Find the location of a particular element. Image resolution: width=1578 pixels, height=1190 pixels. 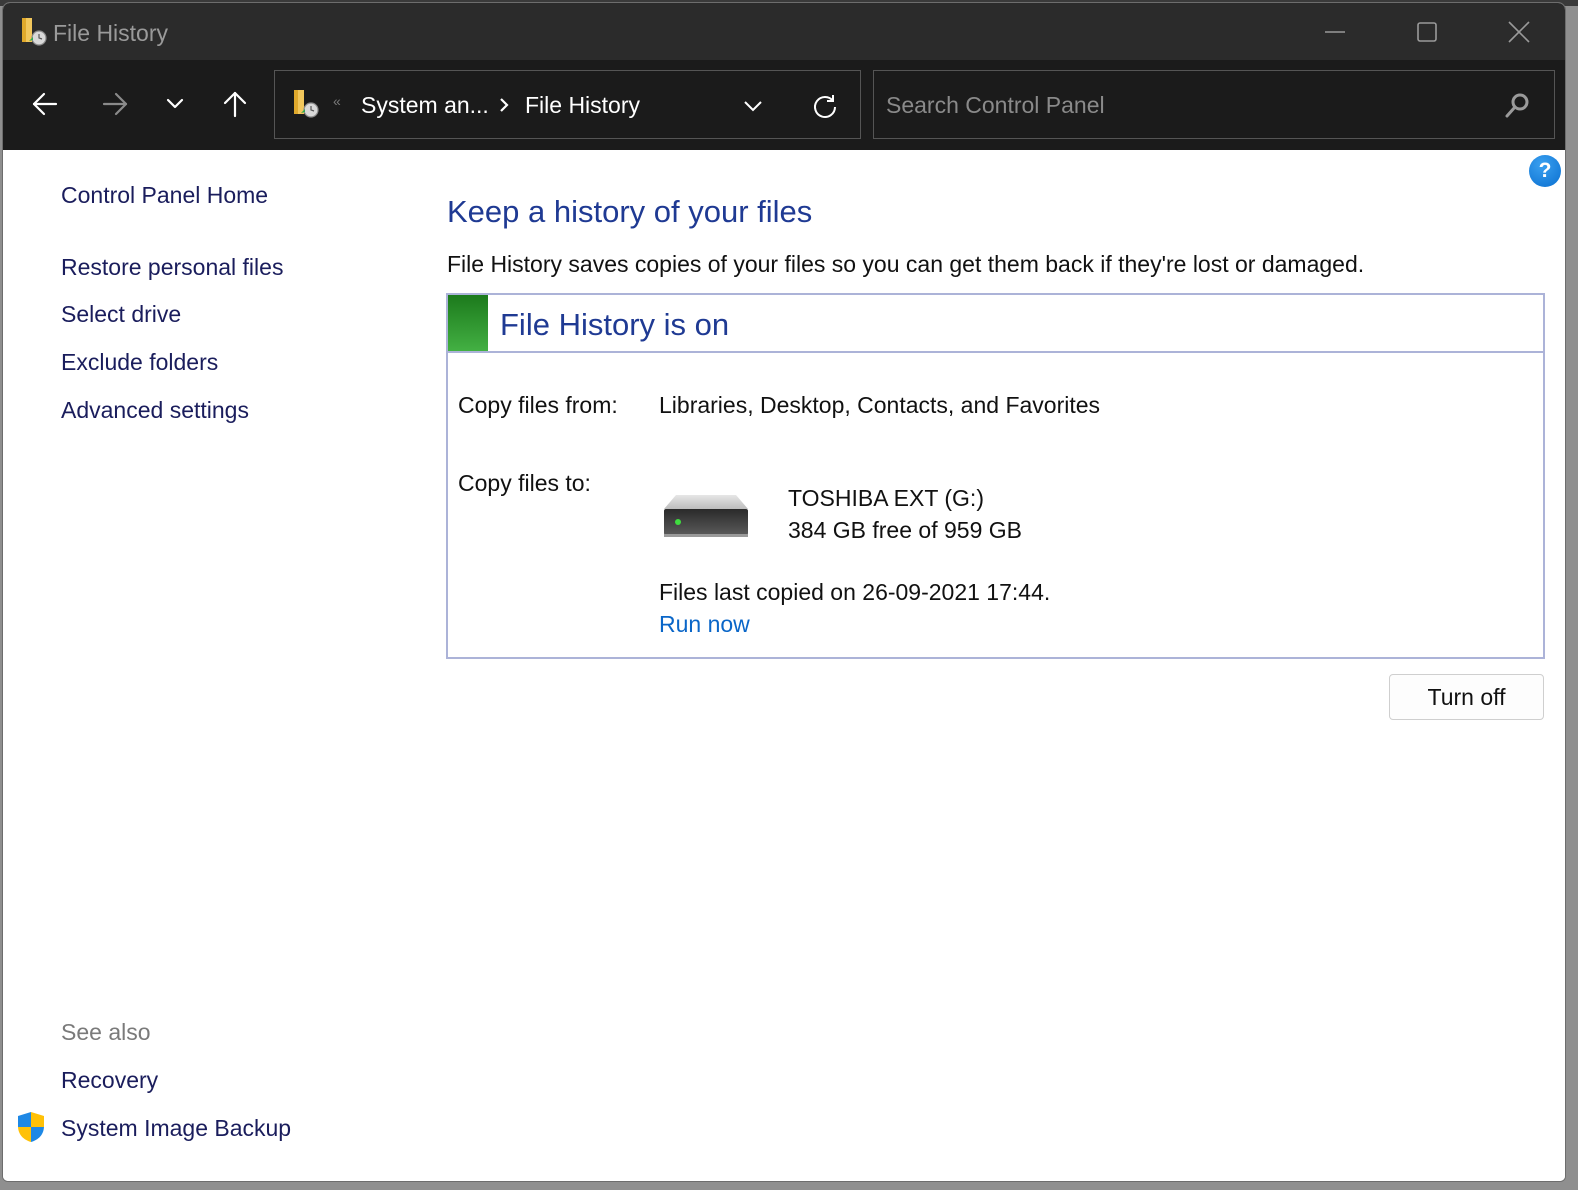

up-button is located at coordinates (235, 104).